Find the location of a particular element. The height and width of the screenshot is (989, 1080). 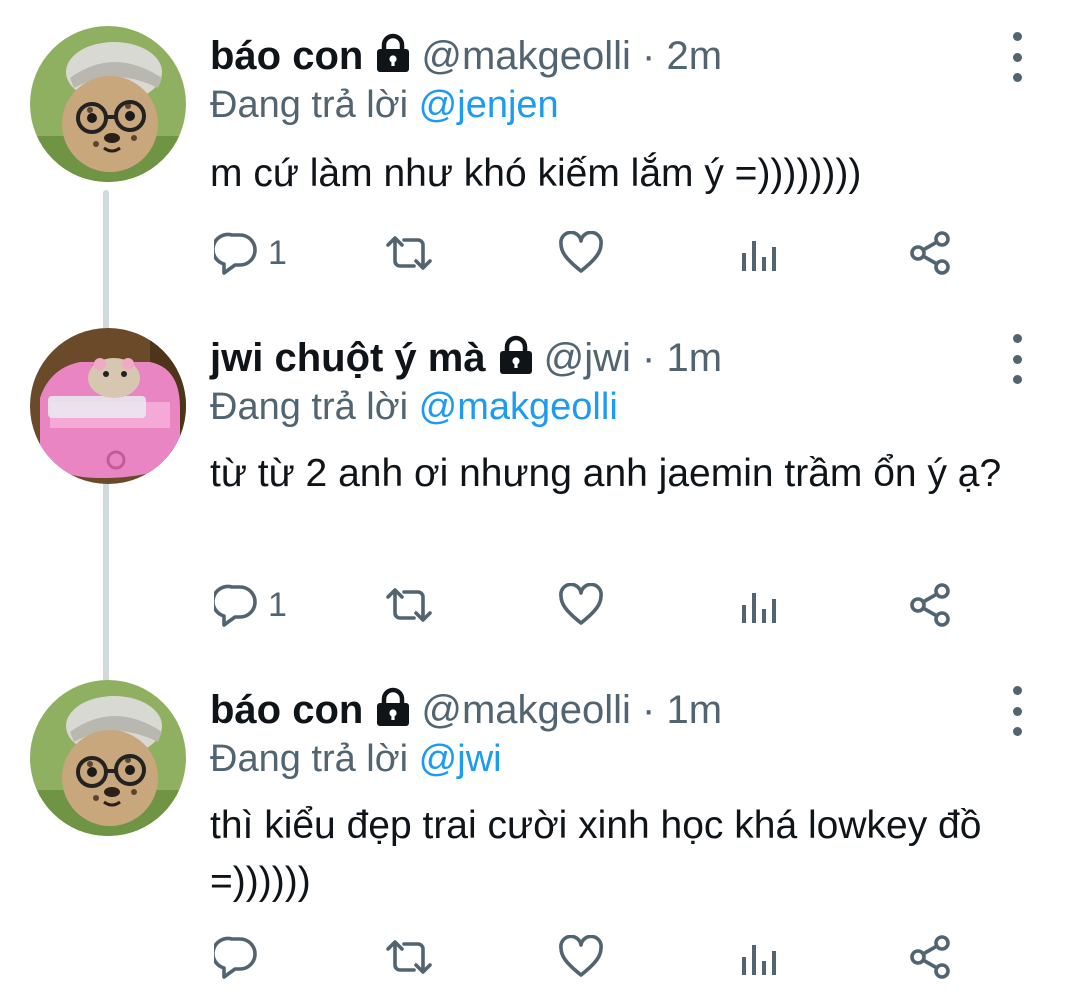

replying-mention: @jenjen is located at coordinates (489, 105).